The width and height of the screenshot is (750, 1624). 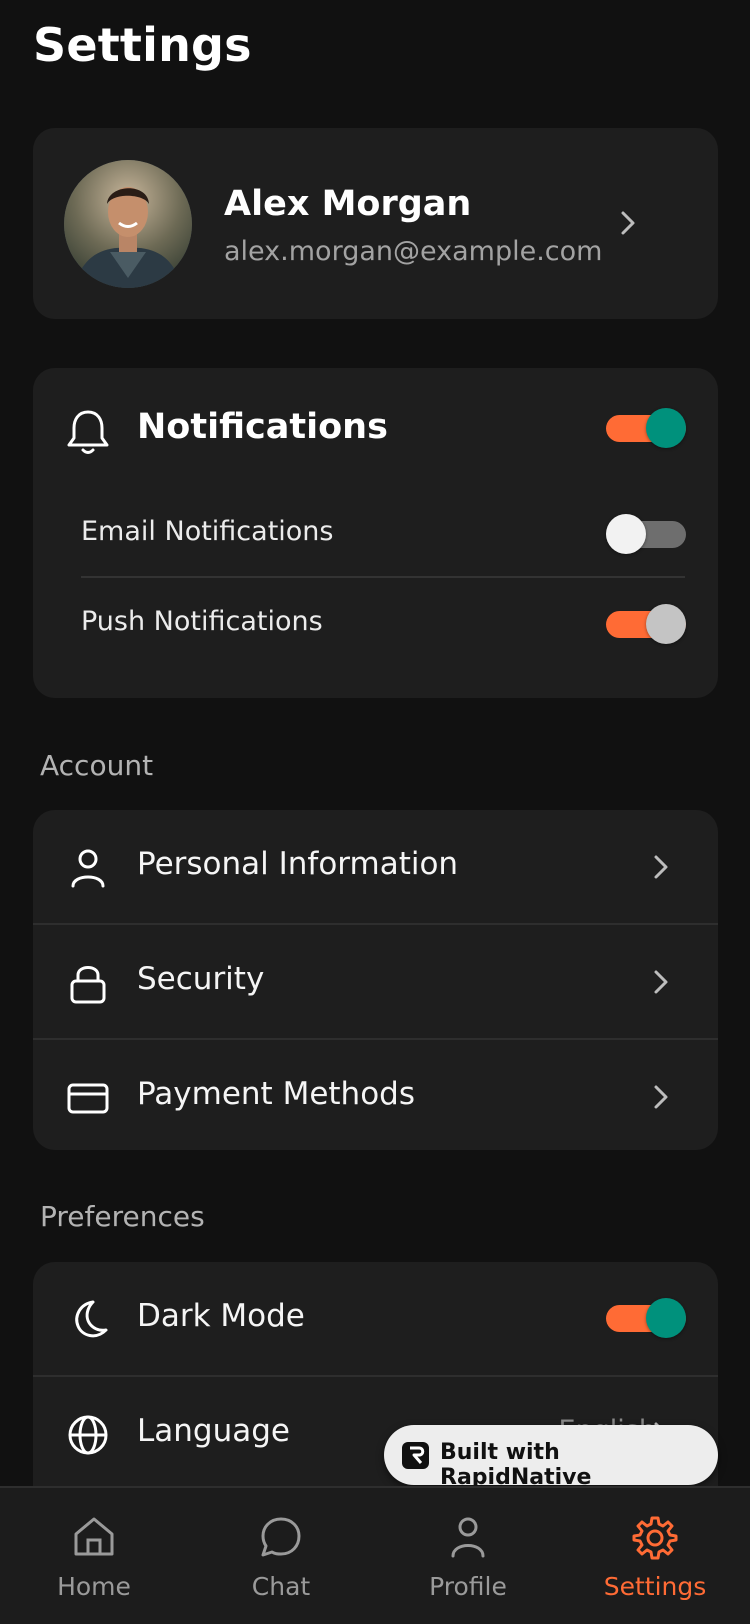 What do you see at coordinates (122, 1216) in the screenshot?
I see `section-label-preferences: Preferences` at bounding box center [122, 1216].